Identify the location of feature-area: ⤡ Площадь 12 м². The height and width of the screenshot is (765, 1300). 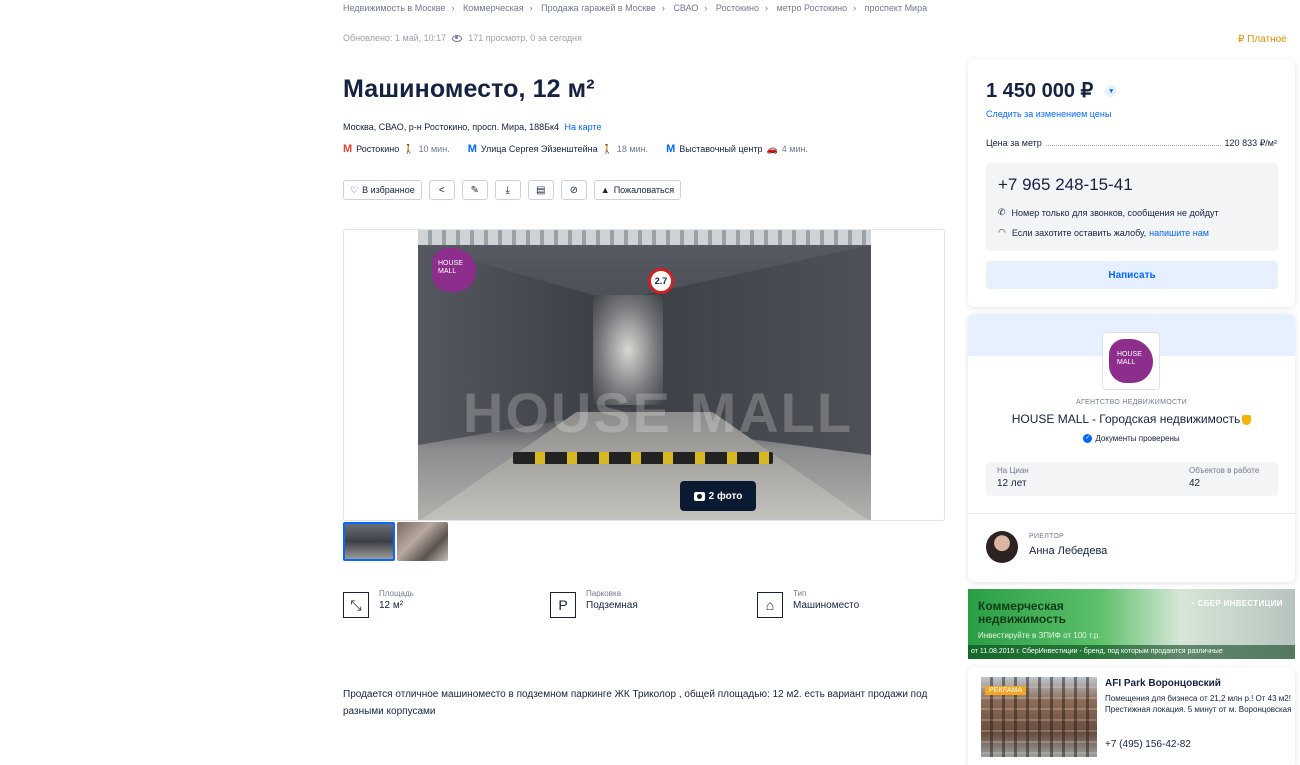
(446, 603).